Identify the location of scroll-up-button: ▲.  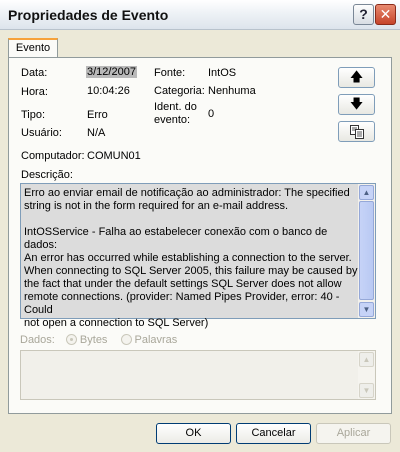
(366, 192).